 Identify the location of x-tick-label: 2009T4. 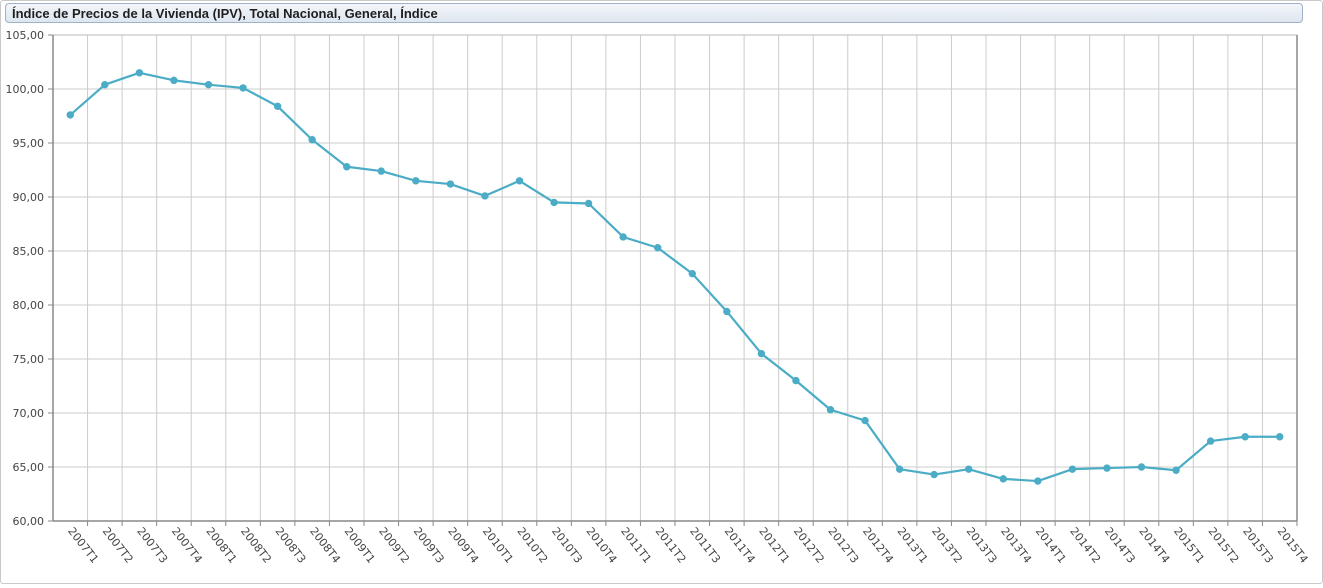
(463, 545).